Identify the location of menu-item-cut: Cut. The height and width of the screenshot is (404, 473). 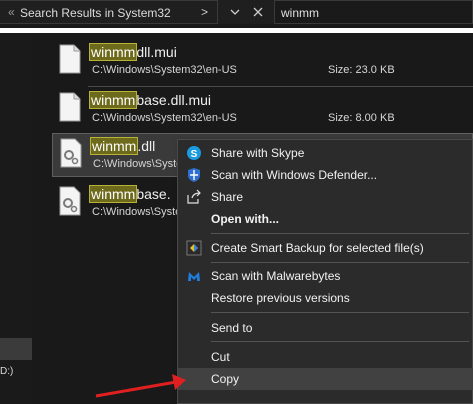
(325, 357).